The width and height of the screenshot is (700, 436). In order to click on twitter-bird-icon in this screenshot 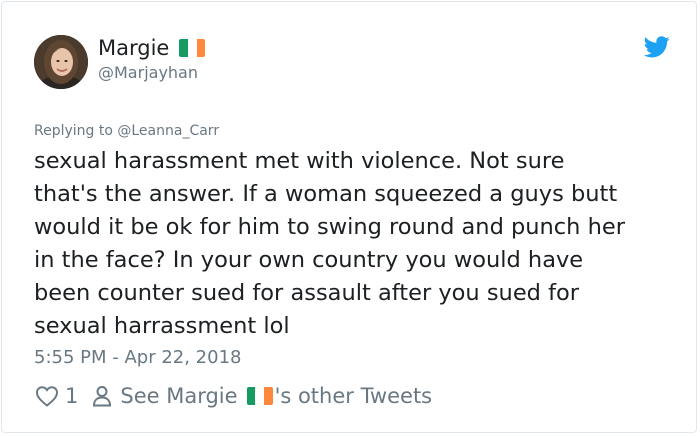, I will do `click(657, 47)`.